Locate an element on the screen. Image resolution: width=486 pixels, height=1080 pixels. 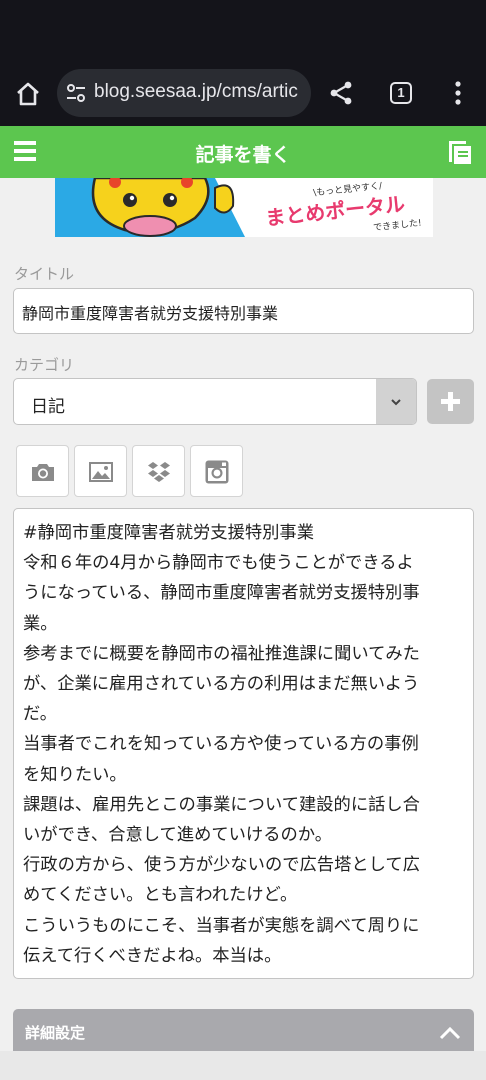
body-line: こういうものにこそ、当事者が実態を調べて周りに is located at coordinates (221, 925).